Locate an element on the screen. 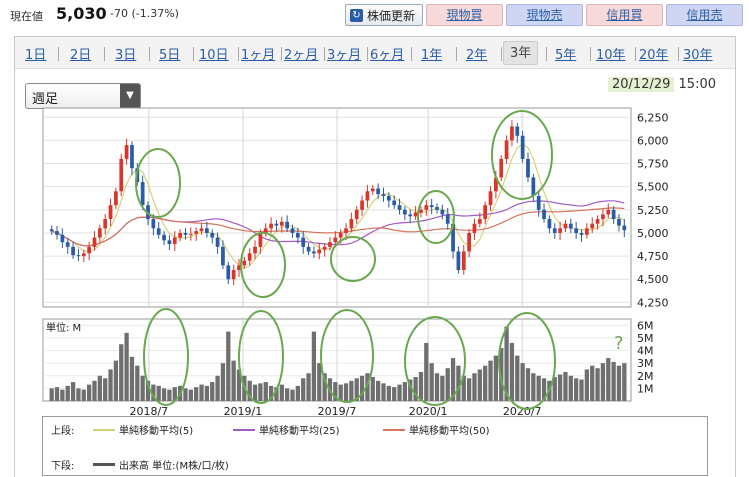 Image resolution: width=749 pixels, height=477 pixels. refresh-price-button: ↻ 株価更新 is located at coordinates (384, 15).